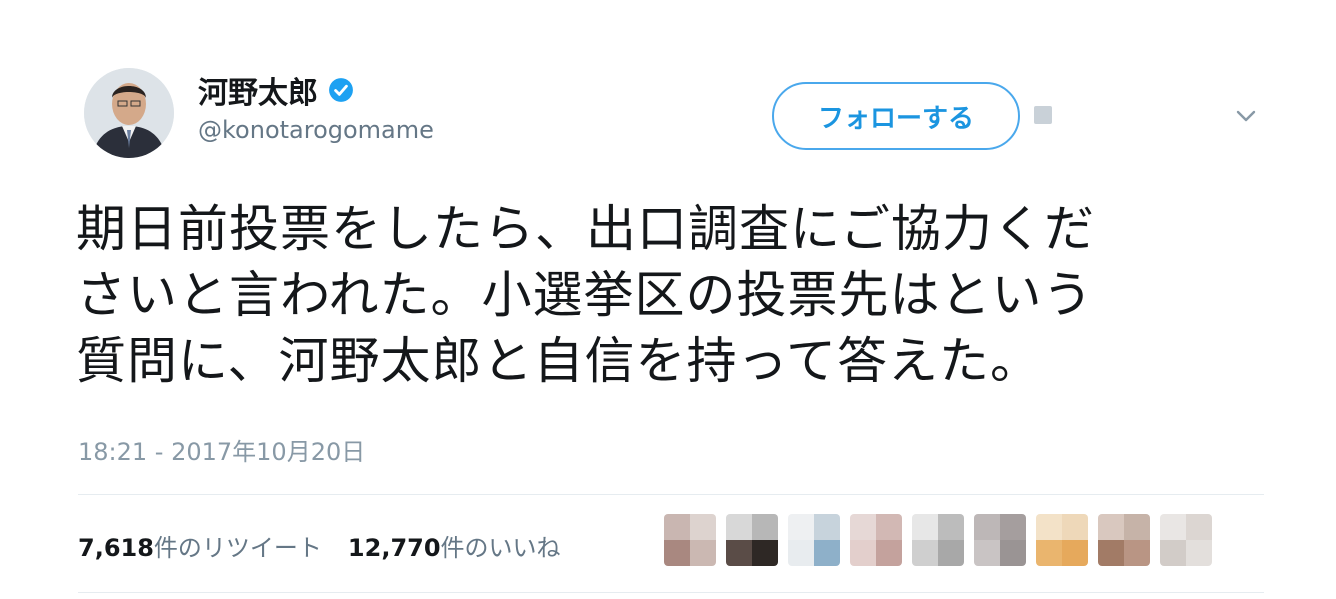  Describe the element at coordinates (585, 229) in the screenshot. I see `tweet-text-line: 期日前投票をしたら、出口調査にご協力くだ` at that location.